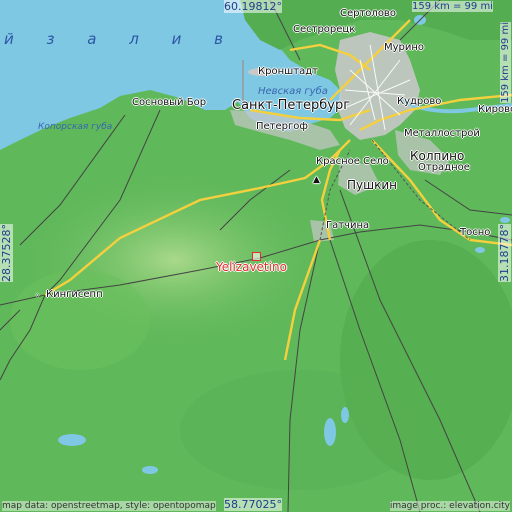 The image size is (512, 512). Describe the element at coordinates (505, 62) in the screenshot. I see `scale-vertical: 159 km = 99 mi` at that location.